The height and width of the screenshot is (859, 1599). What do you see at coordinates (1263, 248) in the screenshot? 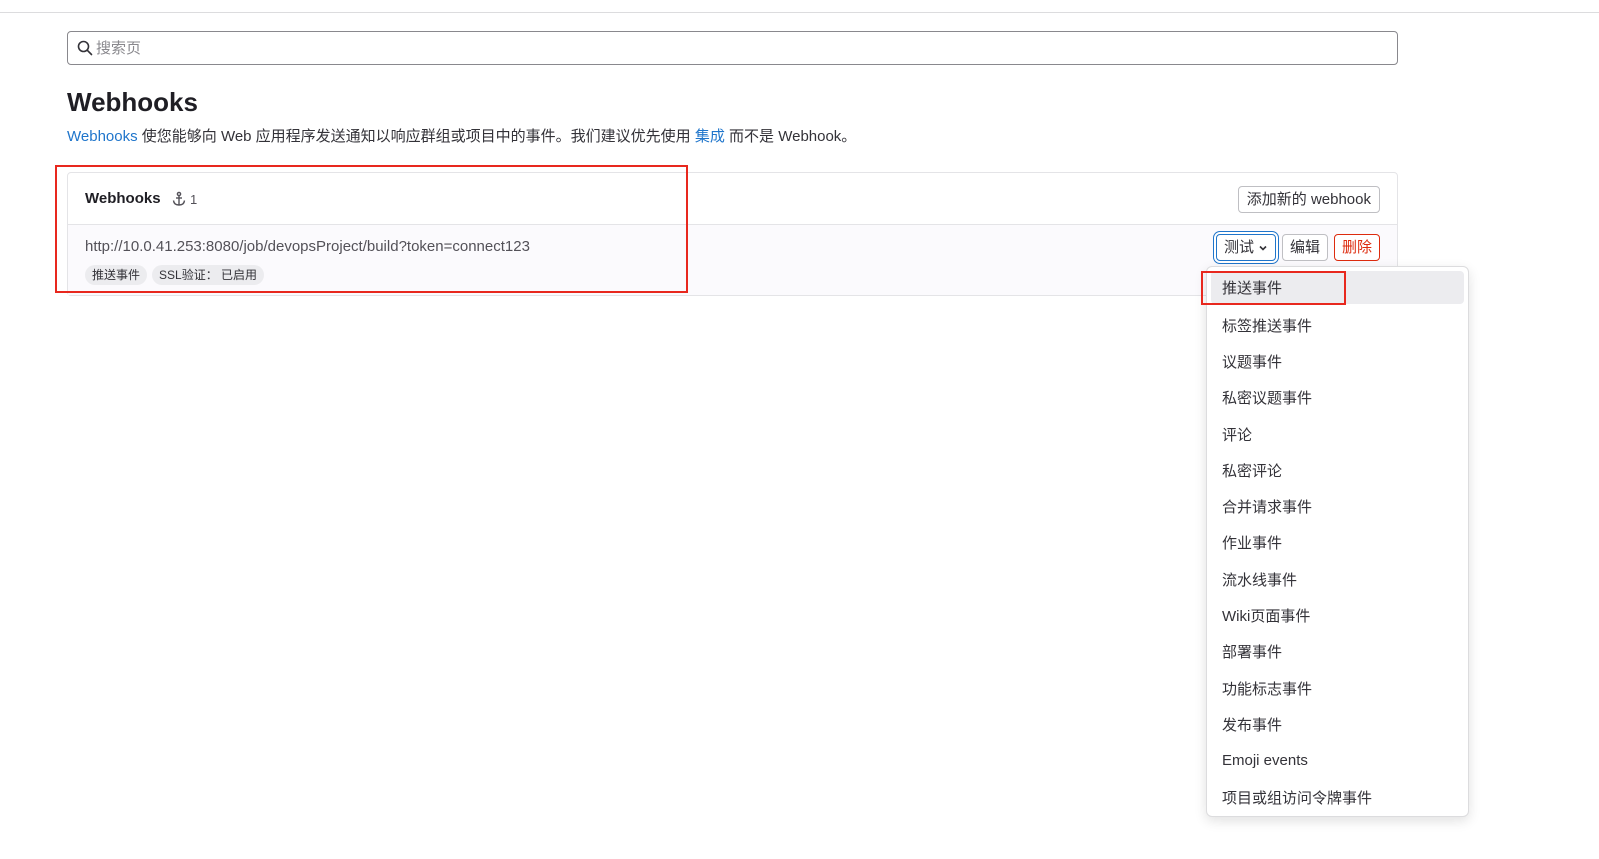
I see `chevron-down-icon` at bounding box center [1263, 248].